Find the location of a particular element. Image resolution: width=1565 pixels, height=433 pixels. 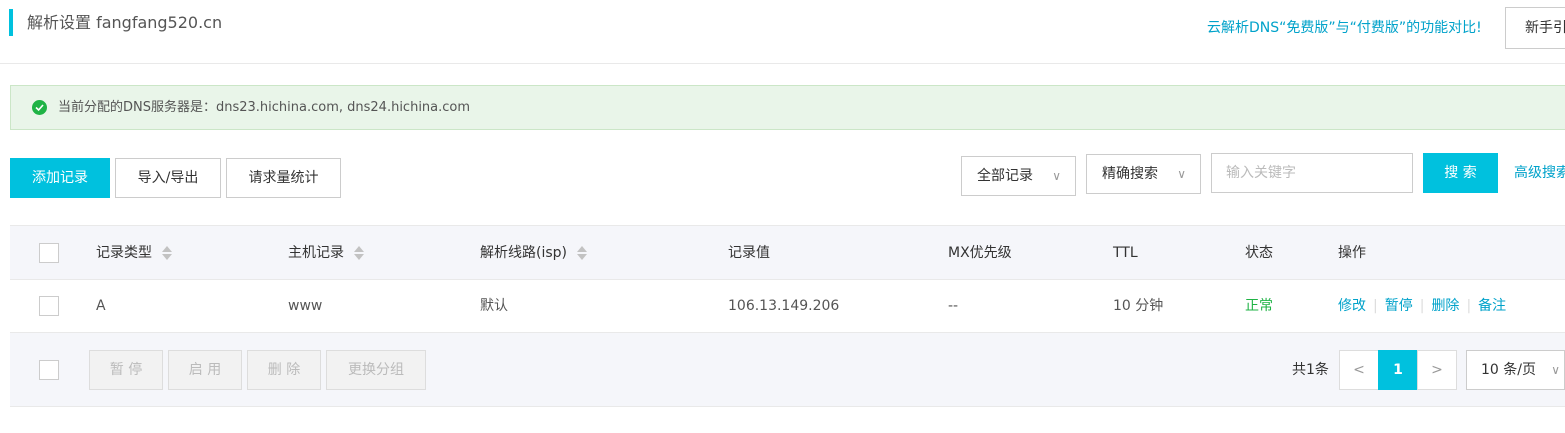

column-mx: MX优先级 is located at coordinates (980, 253).